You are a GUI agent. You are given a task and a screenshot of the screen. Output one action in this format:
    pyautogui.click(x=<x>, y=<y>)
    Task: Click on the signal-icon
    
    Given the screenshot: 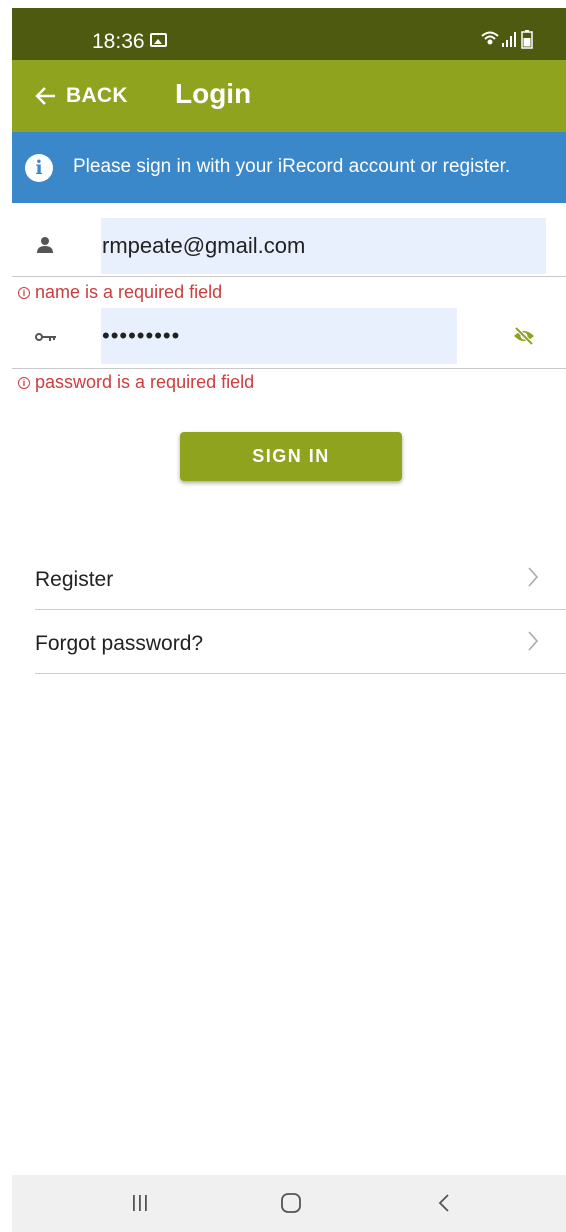 What is the action you would take?
    pyautogui.click(x=509, y=39)
    